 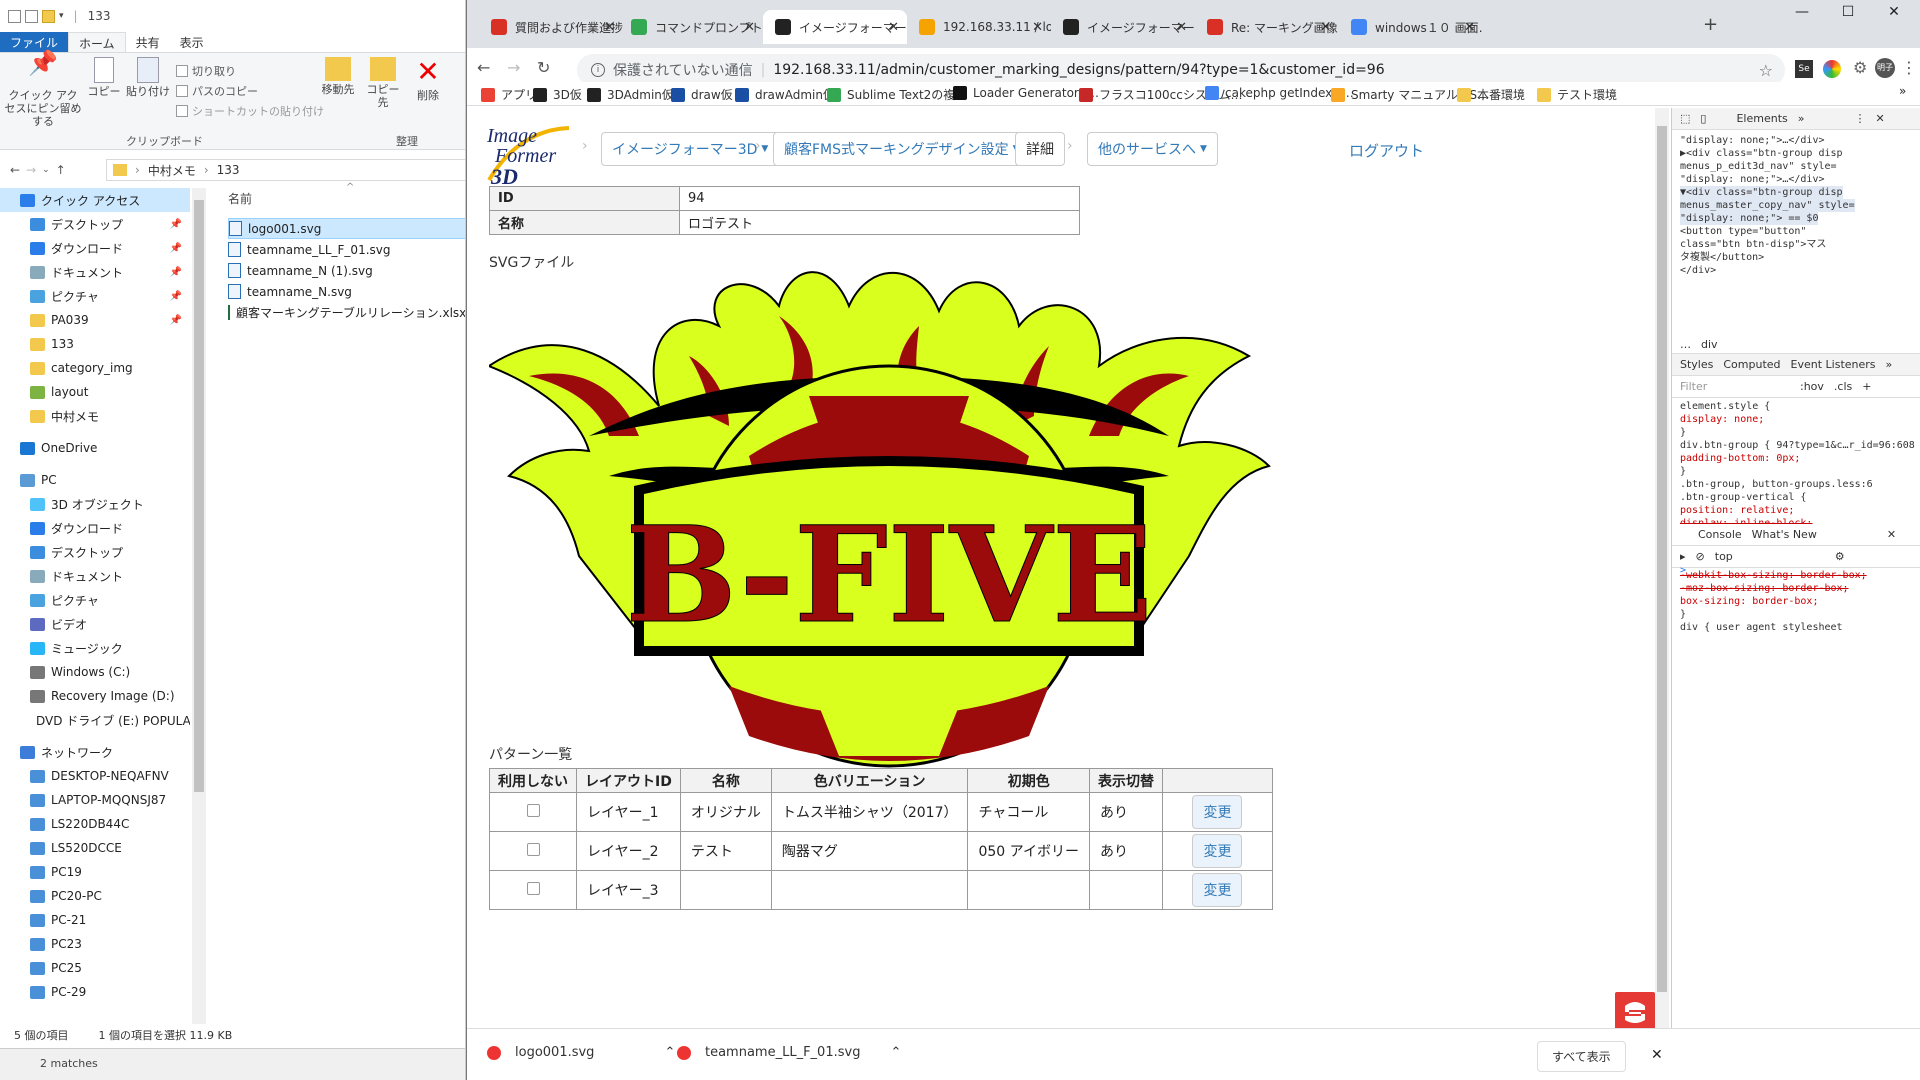 I want to click on file-item: teamname_N.svg, so click(x=346, y=291).